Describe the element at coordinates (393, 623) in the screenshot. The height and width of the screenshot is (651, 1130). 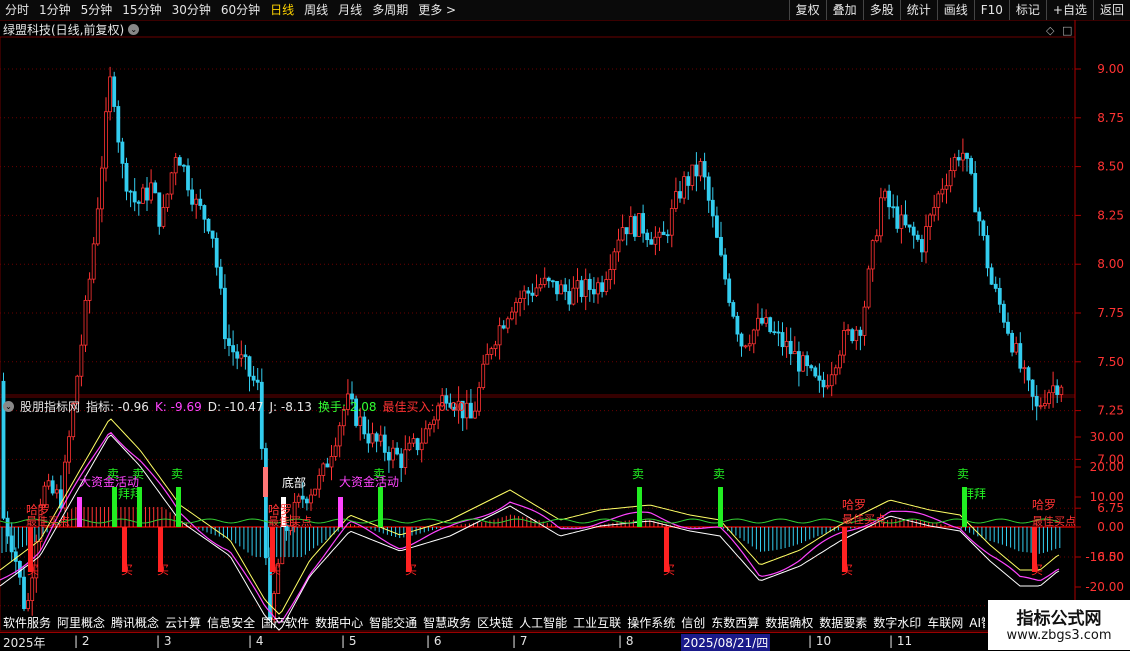
I see `concept-tag: 智能交通` at that location.